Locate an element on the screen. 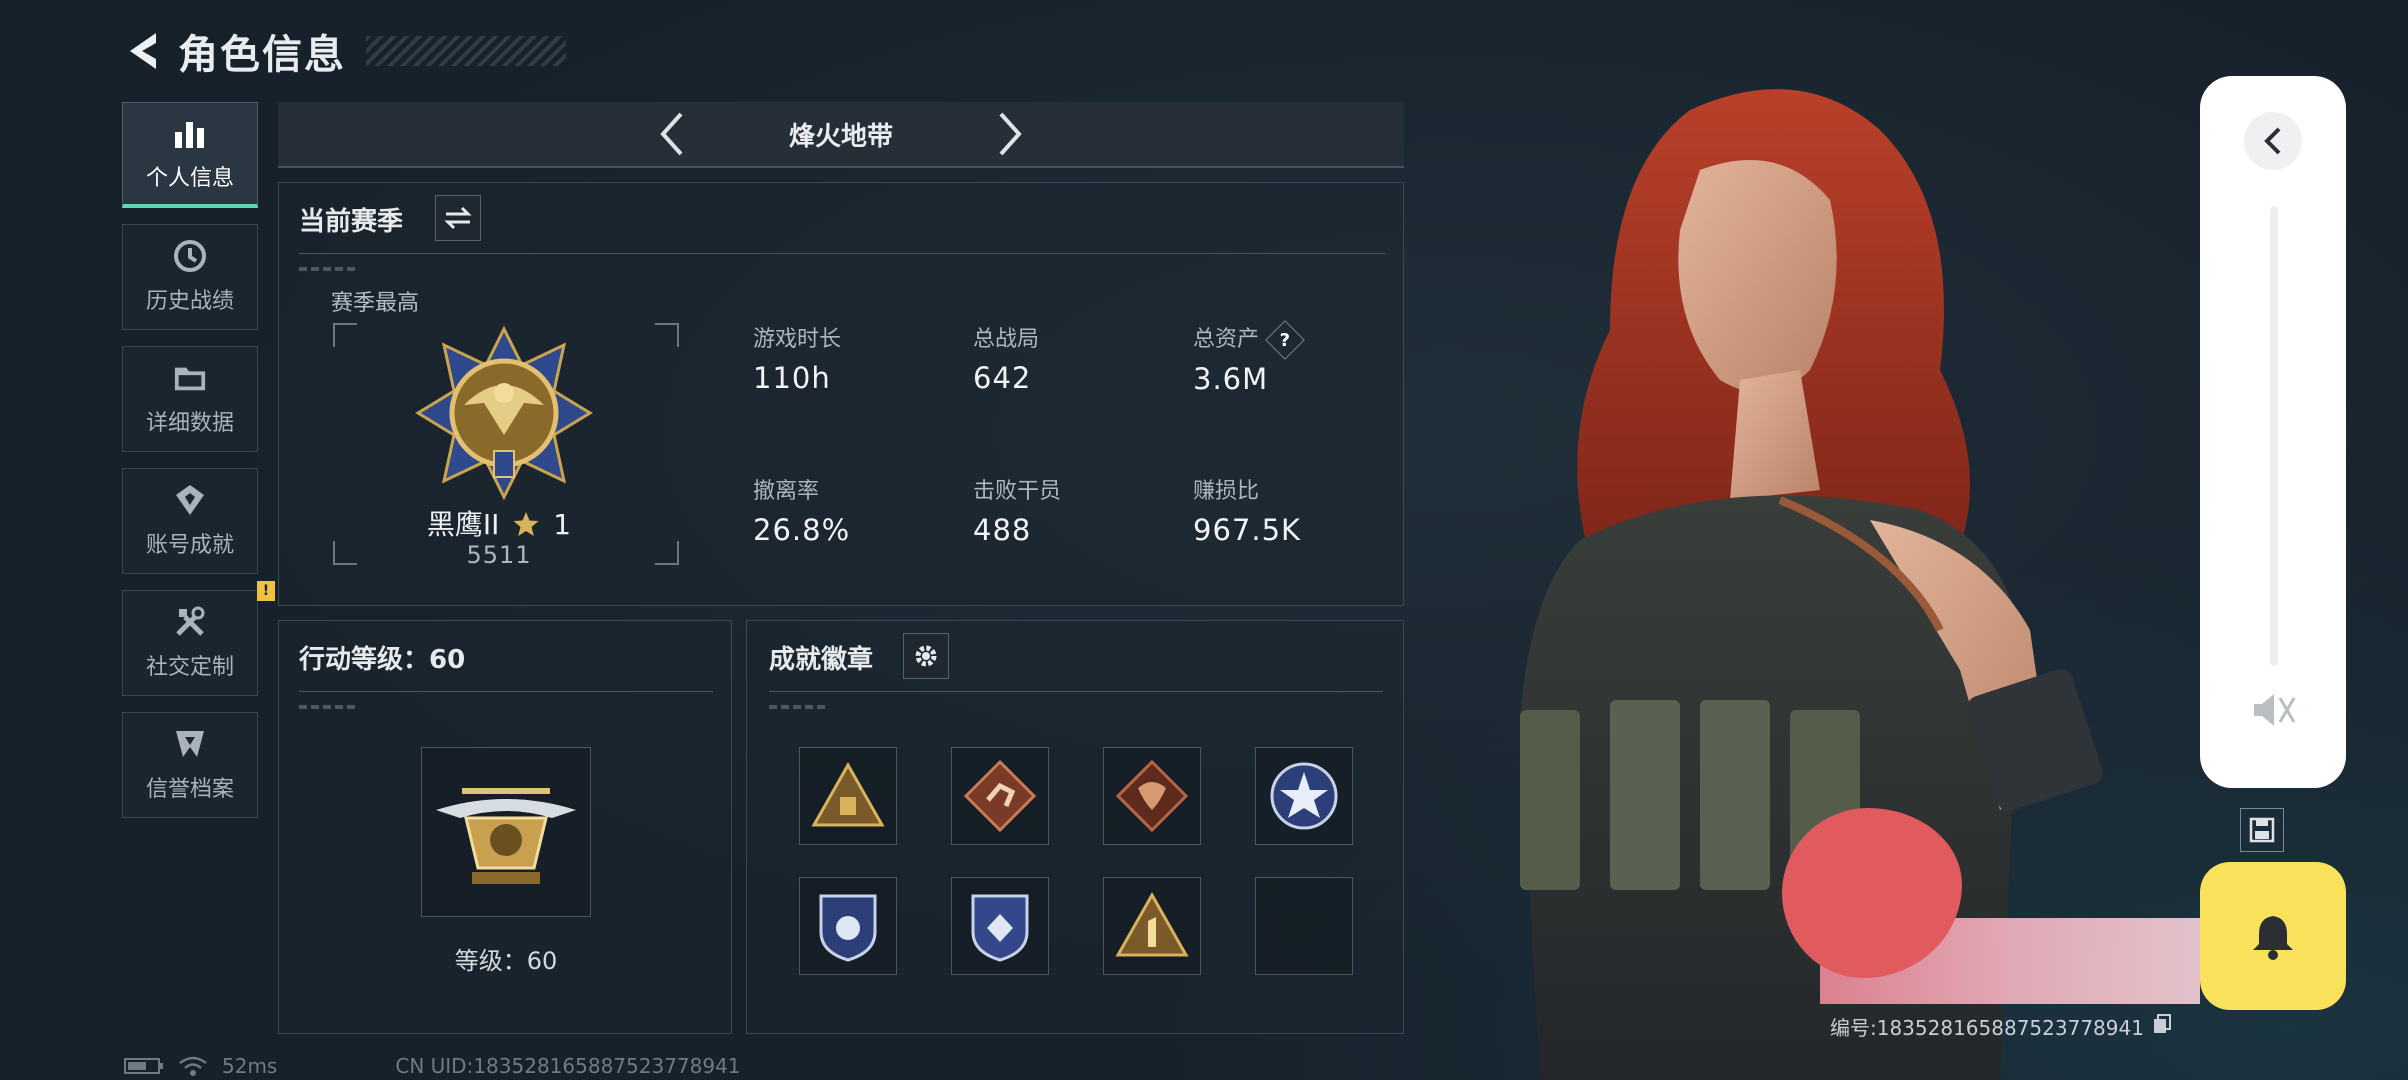  stat-total-assets: 总资产? 3.6M is located at coordinates (1249, 358).